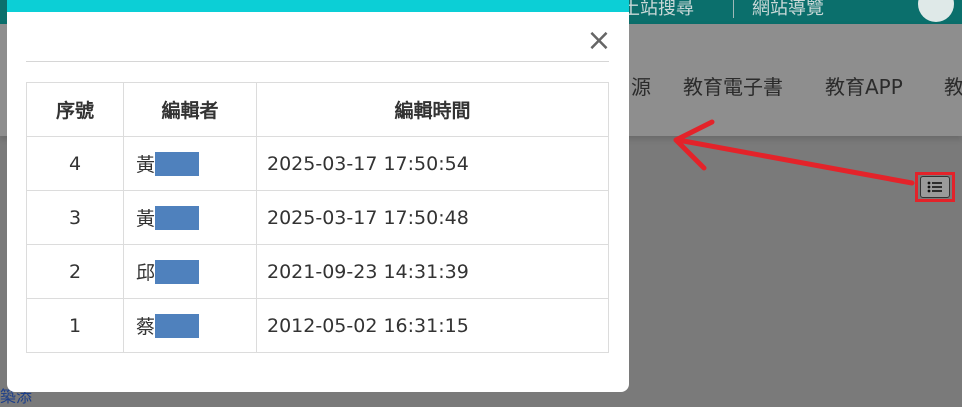 This screenshot has height=407, width=962. I want to click on row-editor: 蔡, so click(190, 325).